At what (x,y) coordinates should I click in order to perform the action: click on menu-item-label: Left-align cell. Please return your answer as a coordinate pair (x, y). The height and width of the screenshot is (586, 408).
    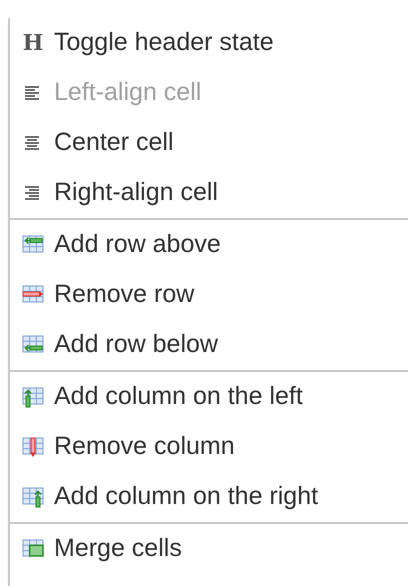
    Looking at the image, I should click on (128, 92).